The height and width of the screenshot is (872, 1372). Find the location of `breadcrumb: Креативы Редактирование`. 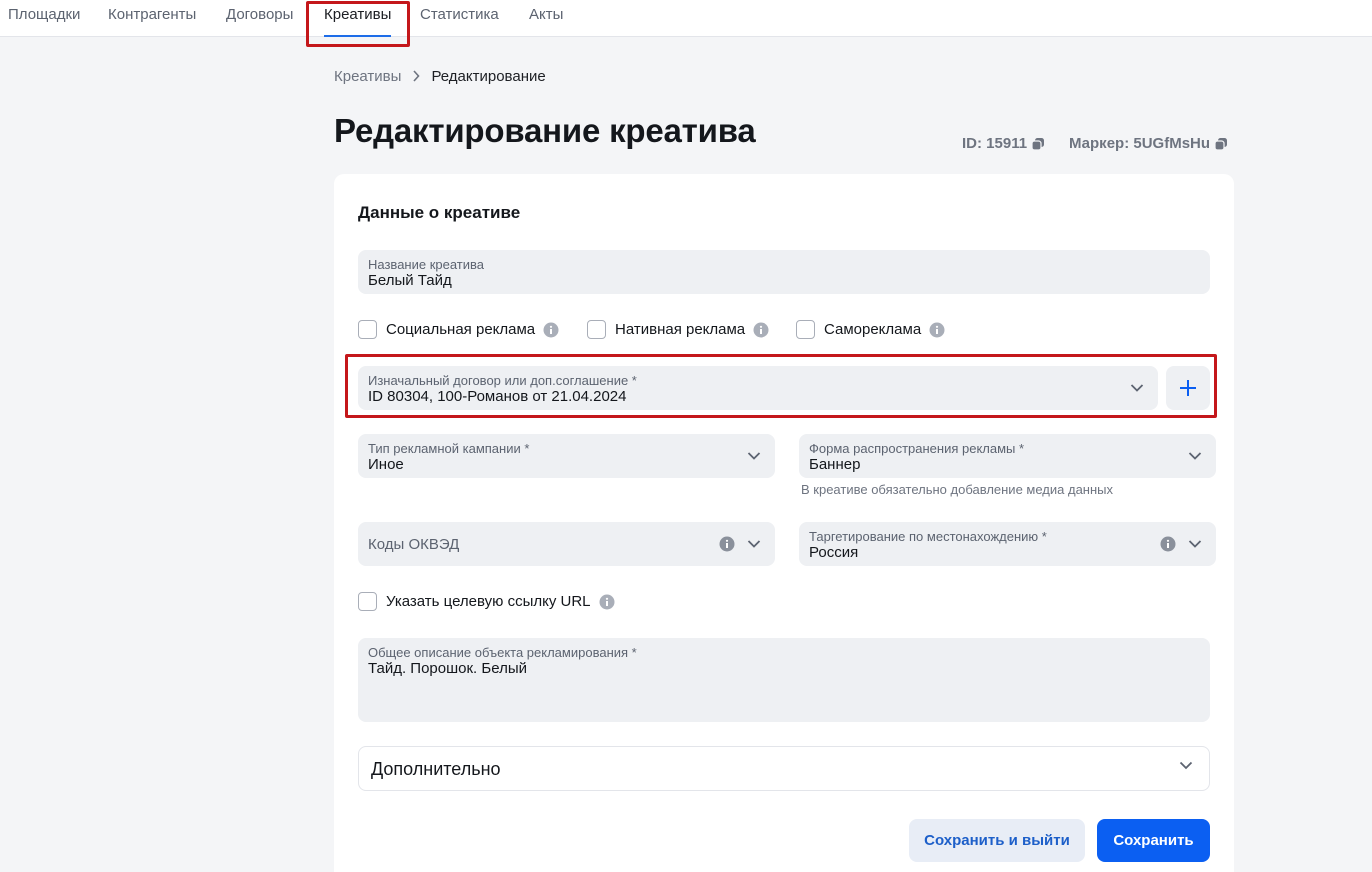

breadcrumb: Креативы Редактирование is located at coordinates (440, 76).